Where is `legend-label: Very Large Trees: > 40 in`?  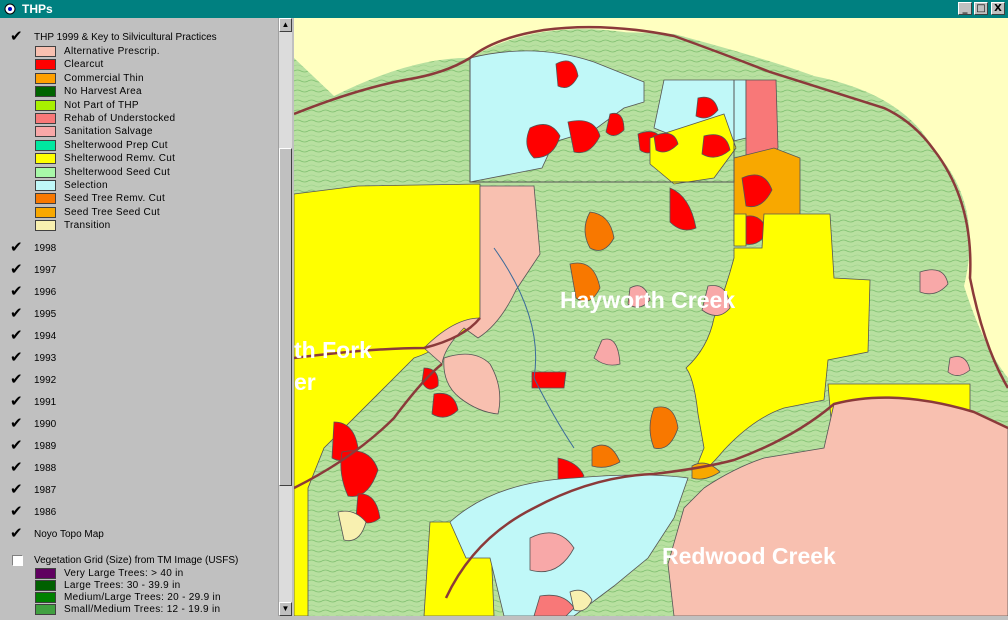
legend-label: Very Large Trees: > 40 in is located at coordinates (124, 573).